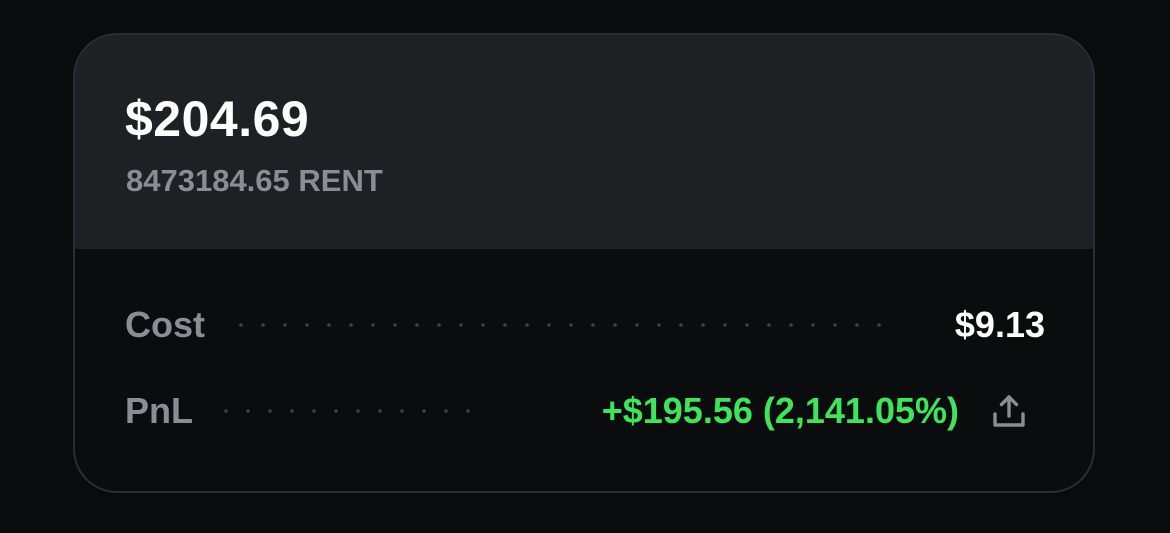 The width and height of the screenshot is (1170, 533). Describe the element at coordinates (585, 411) in the screenshot. I see `pnl-row: PnL +$195.56 (2,141.05%)` at that location.